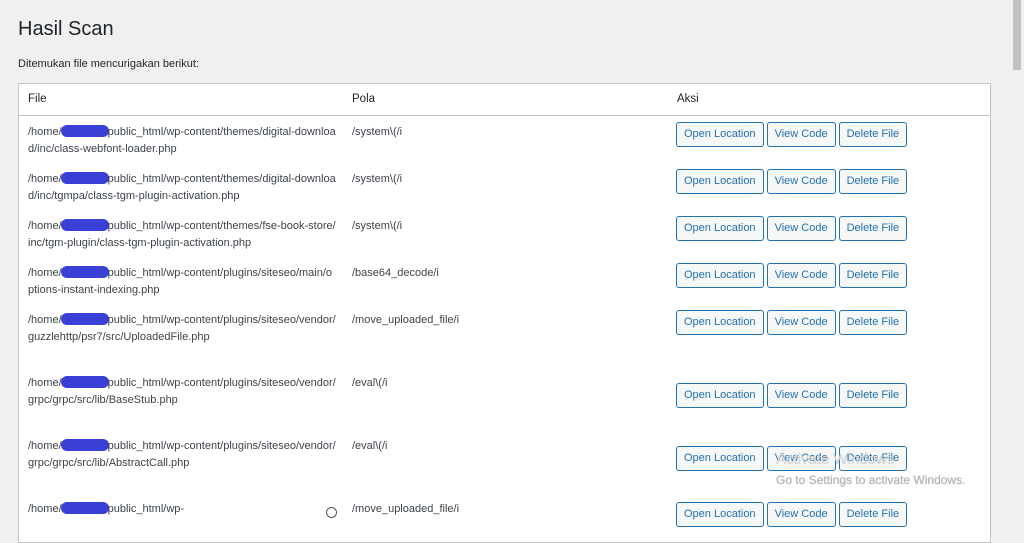 Image resolution: width=1024 pixels, height=543 pixels. I want to click on file-path: /home/public_html/wp-, so click(183, 509).